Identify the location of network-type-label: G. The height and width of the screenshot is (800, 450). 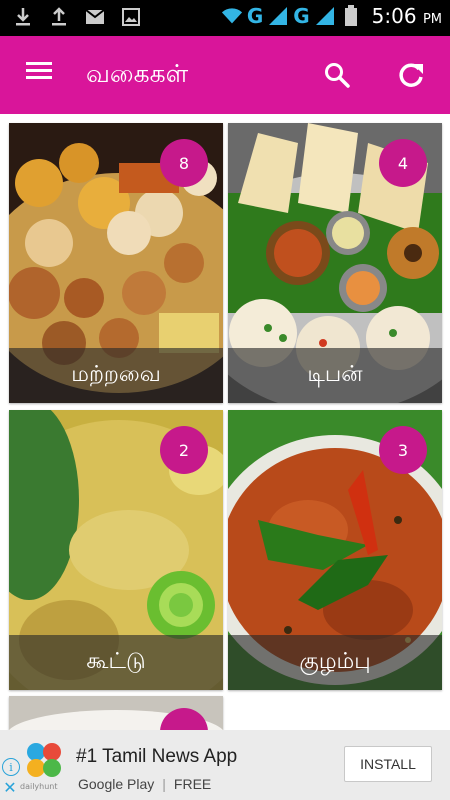
(255, 16).